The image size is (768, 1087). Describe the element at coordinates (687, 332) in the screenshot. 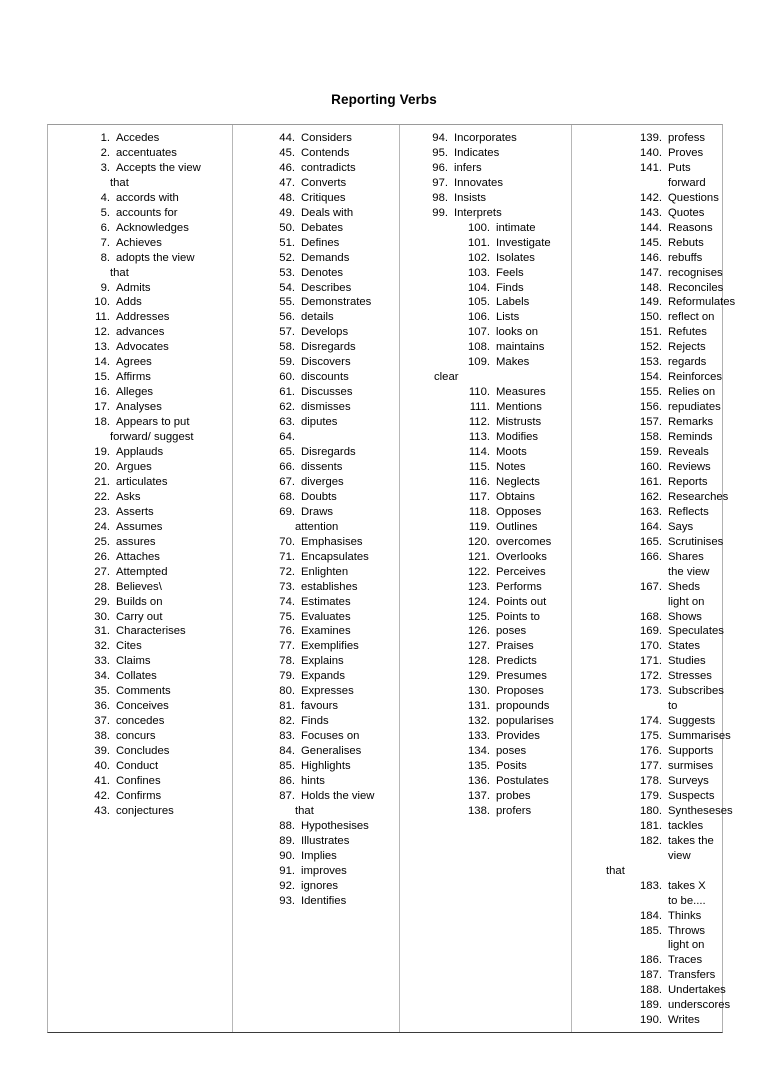

I see `verb-label: Refutes` at that location.